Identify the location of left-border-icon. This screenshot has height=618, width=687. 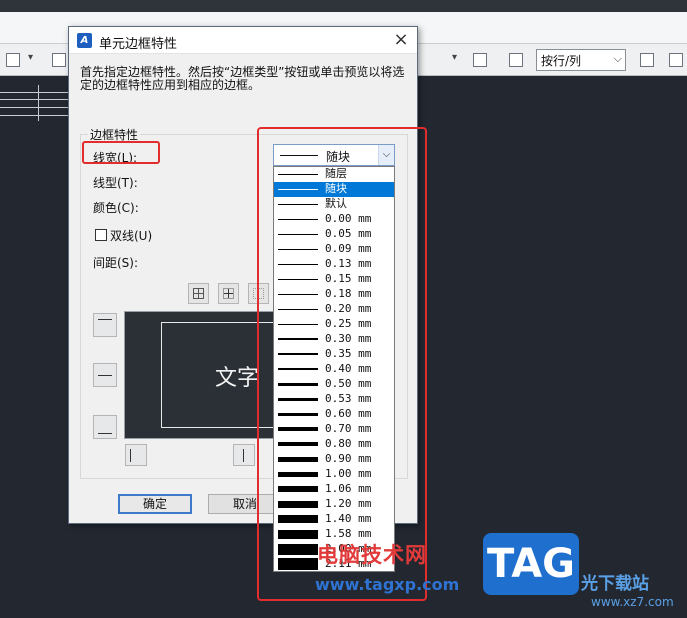
(130, 455).